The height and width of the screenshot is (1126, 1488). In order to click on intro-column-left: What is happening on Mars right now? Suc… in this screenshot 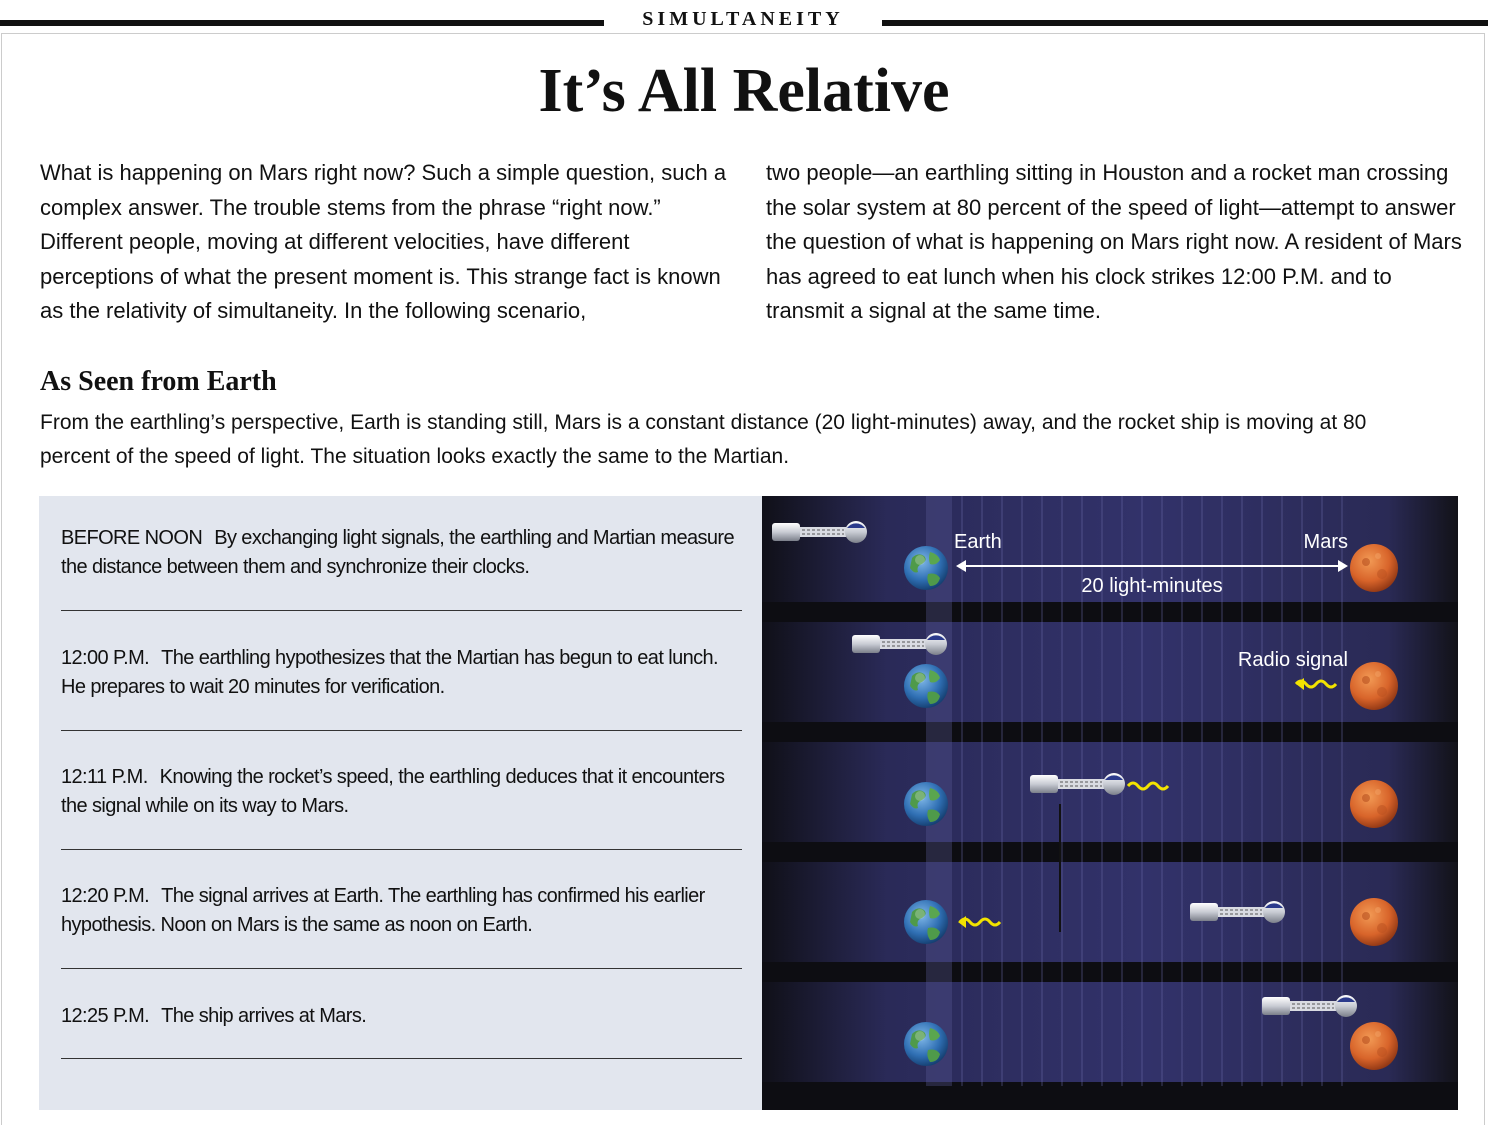, I will do `click(383, 242)`.